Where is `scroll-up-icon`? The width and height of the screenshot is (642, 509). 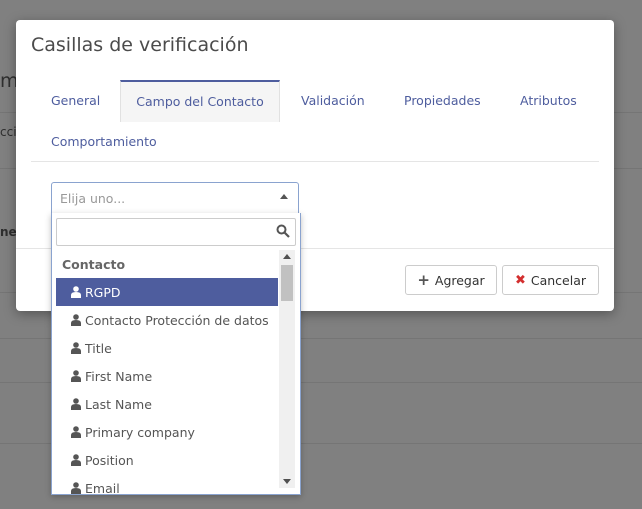
scroll-up-icon is located at coordinates (287, 256).